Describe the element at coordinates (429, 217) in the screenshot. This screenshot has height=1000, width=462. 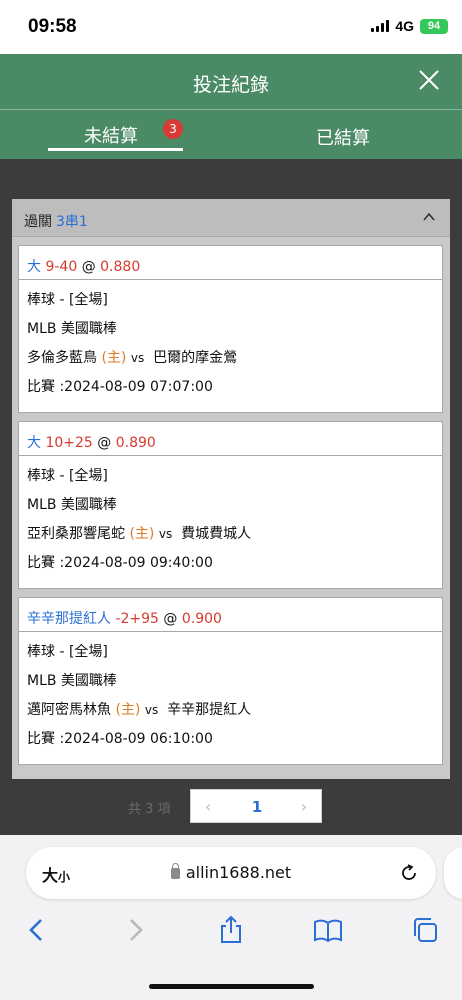
I see `chevron-up-icon` at that location.